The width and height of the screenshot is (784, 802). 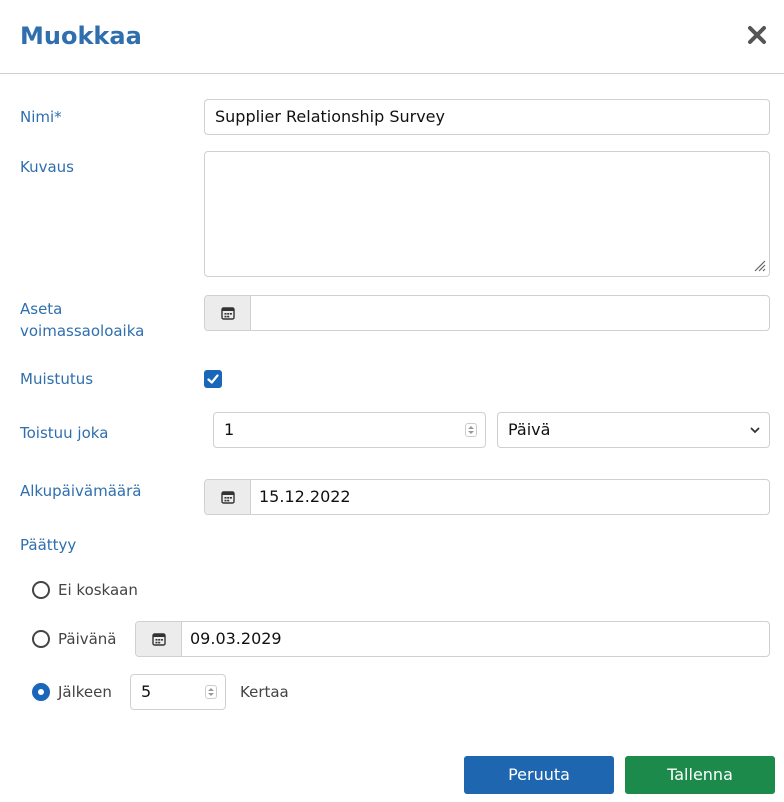 I want to click on reminder-checkbox, so click(x=213, y=379).